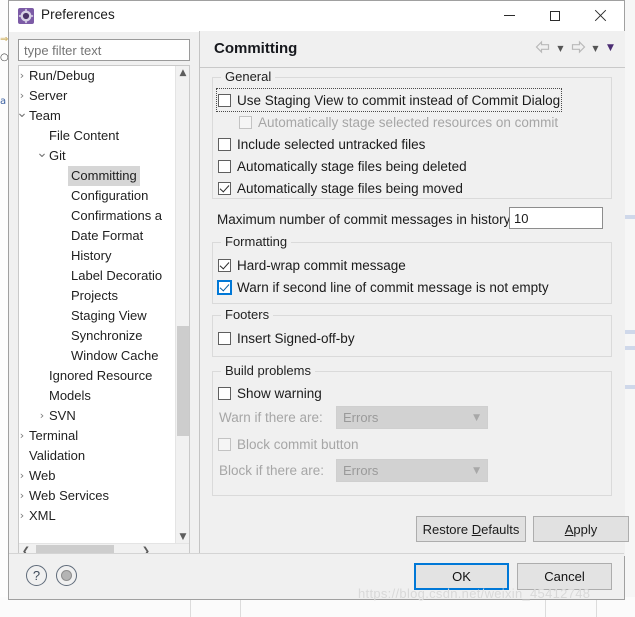 This screenshot has width=635, height=617. Describe the element at coordinates (57, 155) in the screenshot. I see `tree-item-label: Git` at that location.